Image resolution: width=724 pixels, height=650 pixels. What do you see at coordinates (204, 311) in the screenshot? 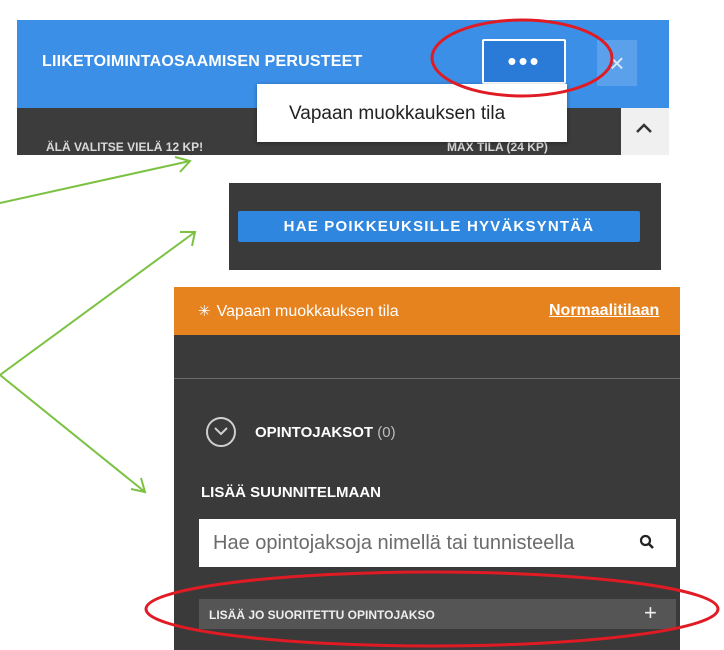
I see `sparkle-icon: ✳` at bounding box center [204, 311].